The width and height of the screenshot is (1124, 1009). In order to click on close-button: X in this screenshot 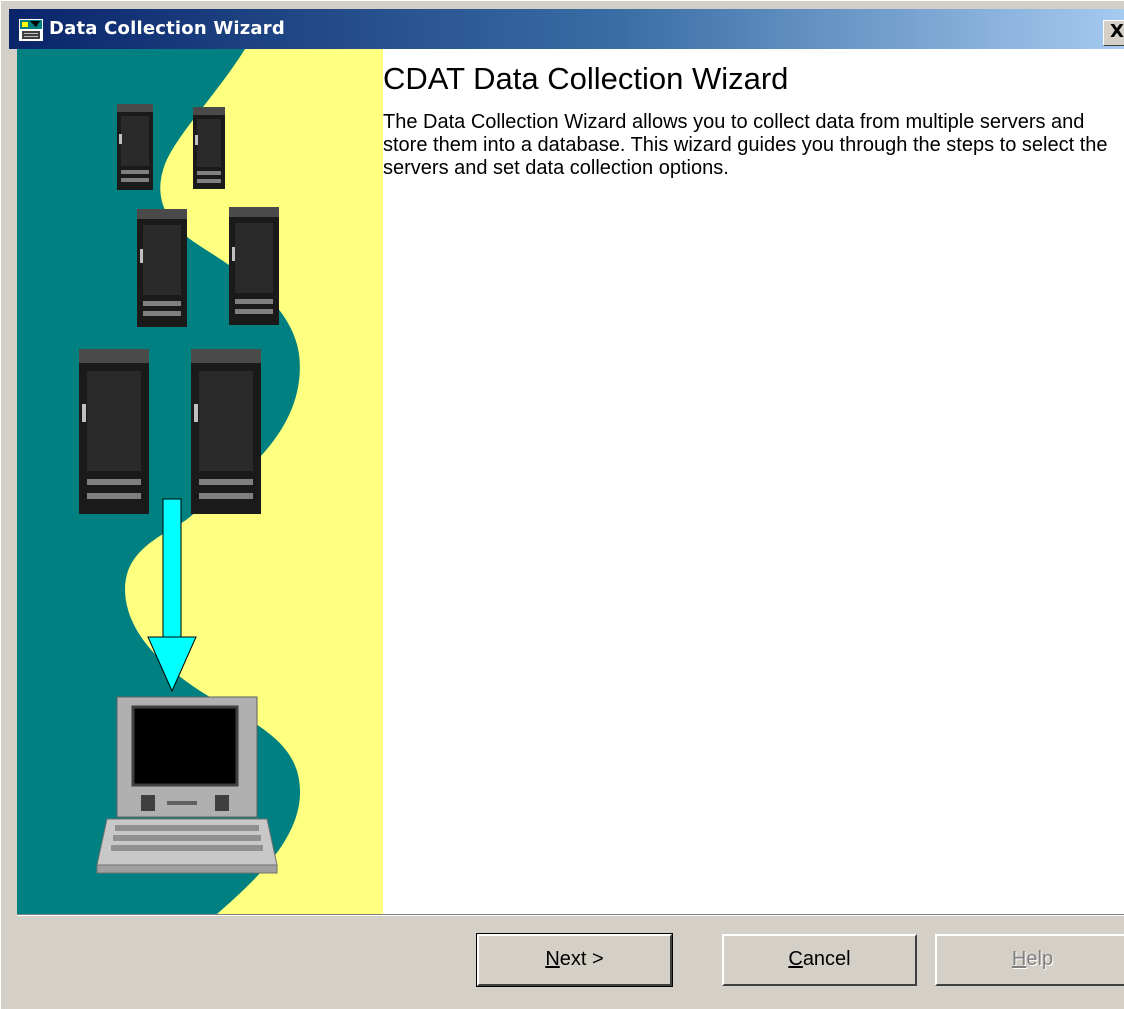, I will do `click(1113, 33)`.